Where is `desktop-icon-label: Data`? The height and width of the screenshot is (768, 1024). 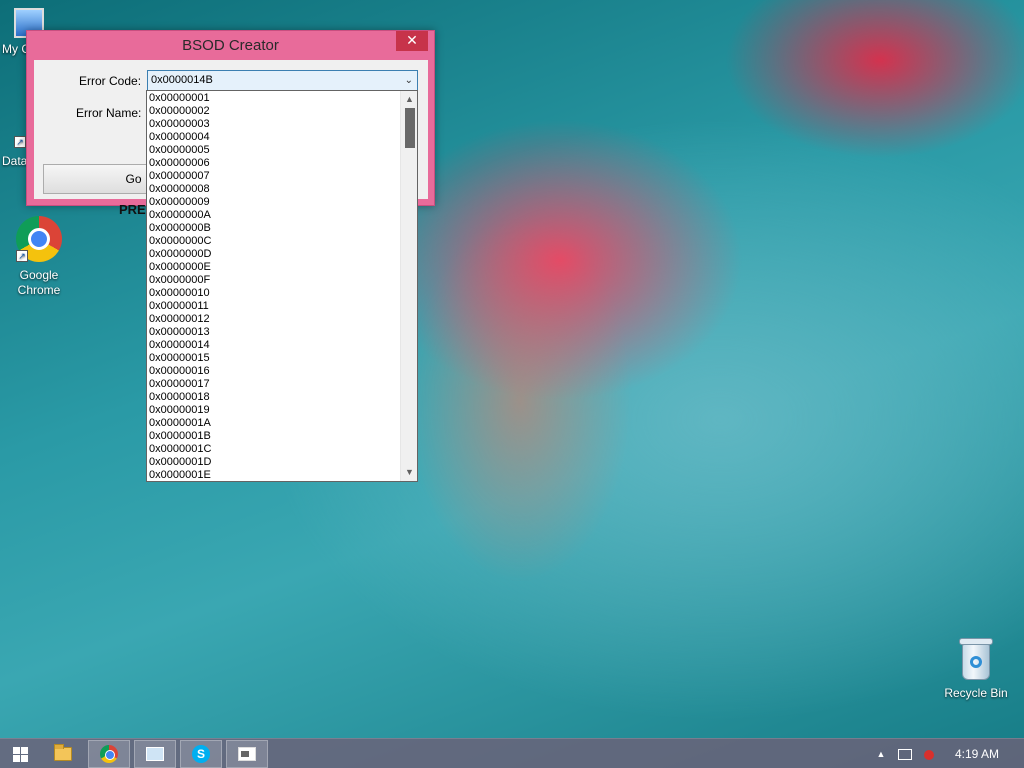
desktop-icon-label: Data is located at coordinates (15, 161).